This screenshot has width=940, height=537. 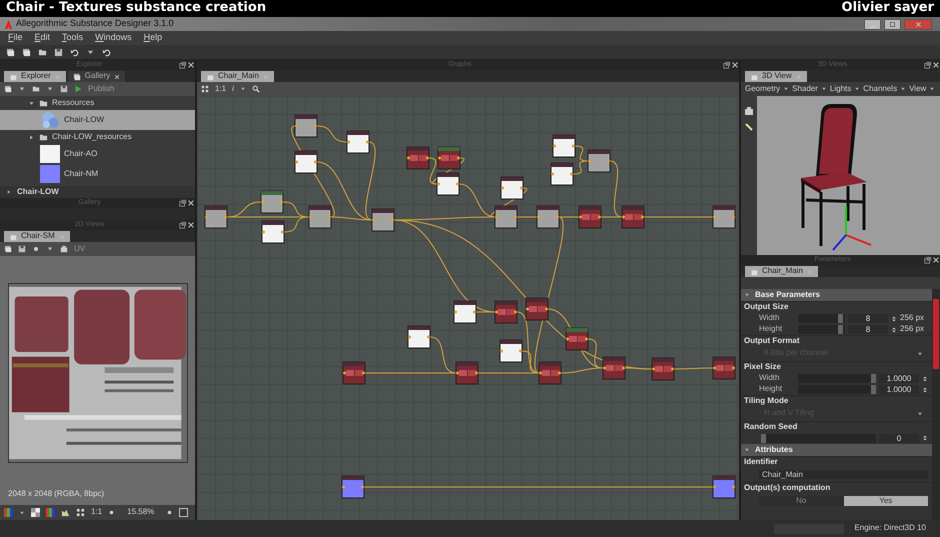 I want to click on view-menu: Lights, so click(x=841, y=89).